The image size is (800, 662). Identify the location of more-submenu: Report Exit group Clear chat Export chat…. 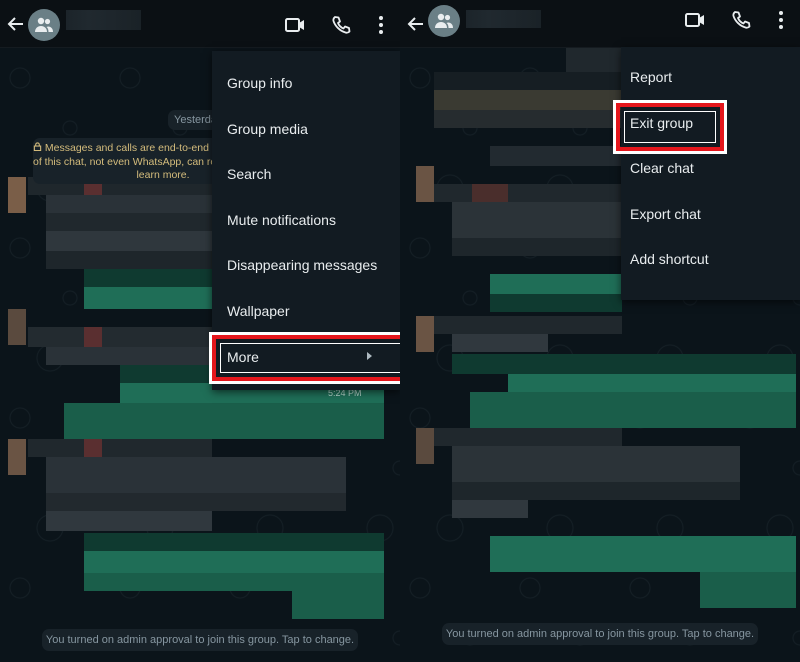
(710, 173).